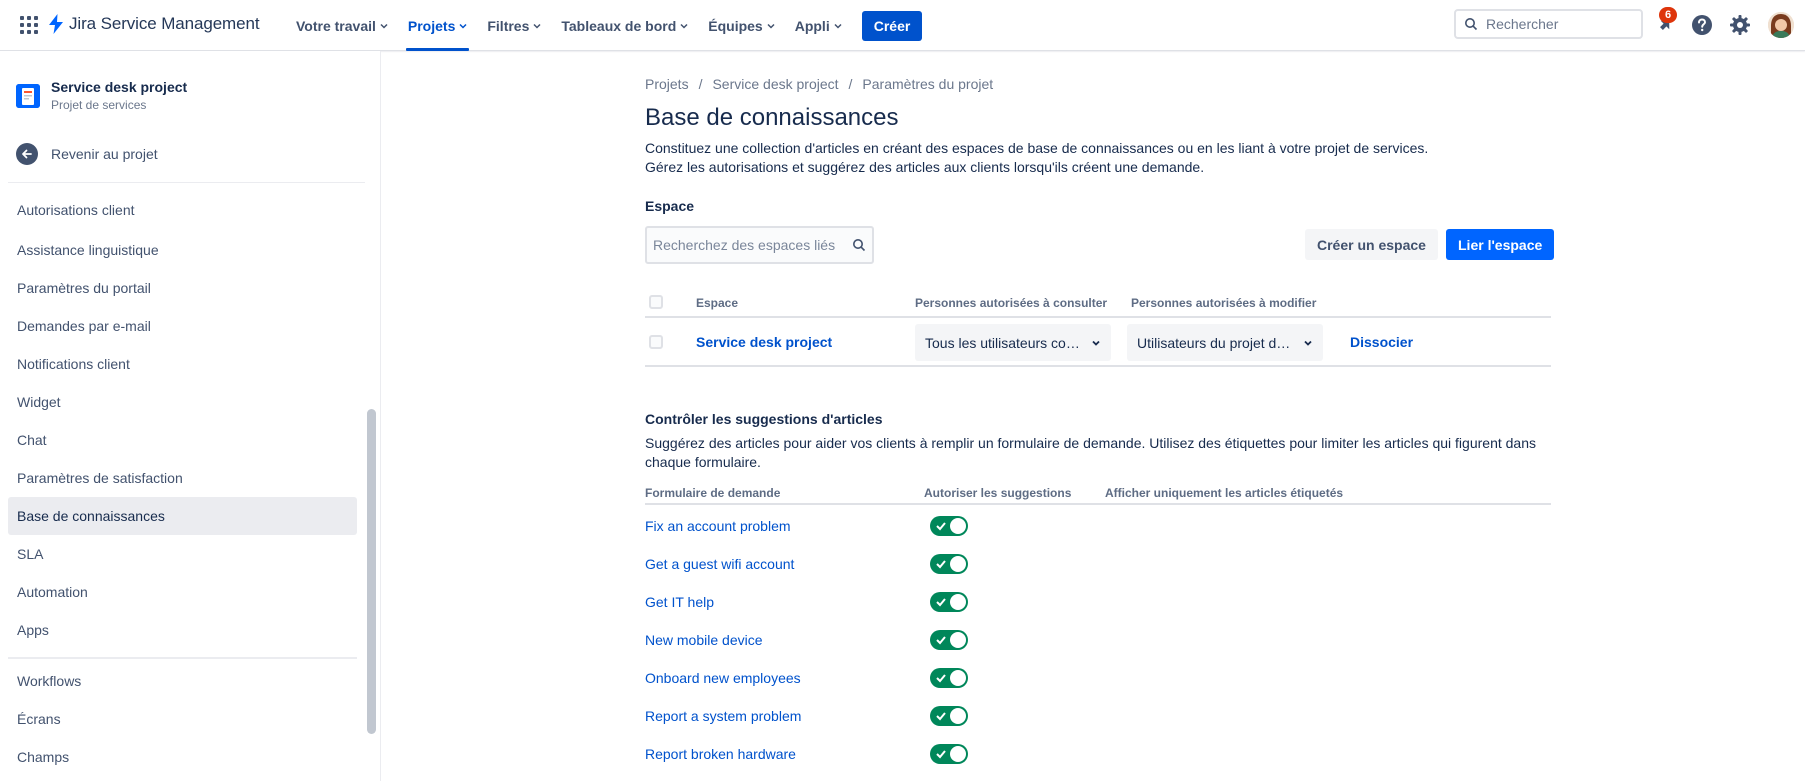  What do you see at coordinates (182, 630) in the screenshot?
I see `sidebar-item-apps: Apps` at bounding box center [182, 630].